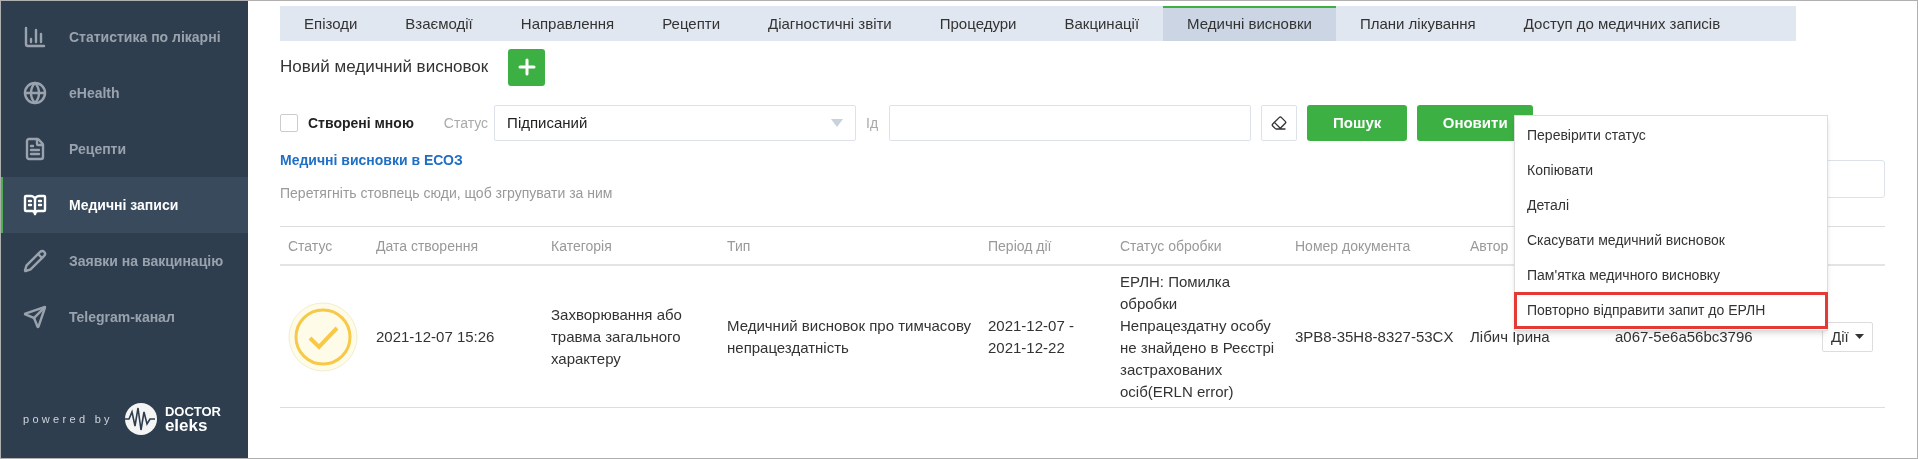  I want to click on tab: Рецепти, so click(691, 23).